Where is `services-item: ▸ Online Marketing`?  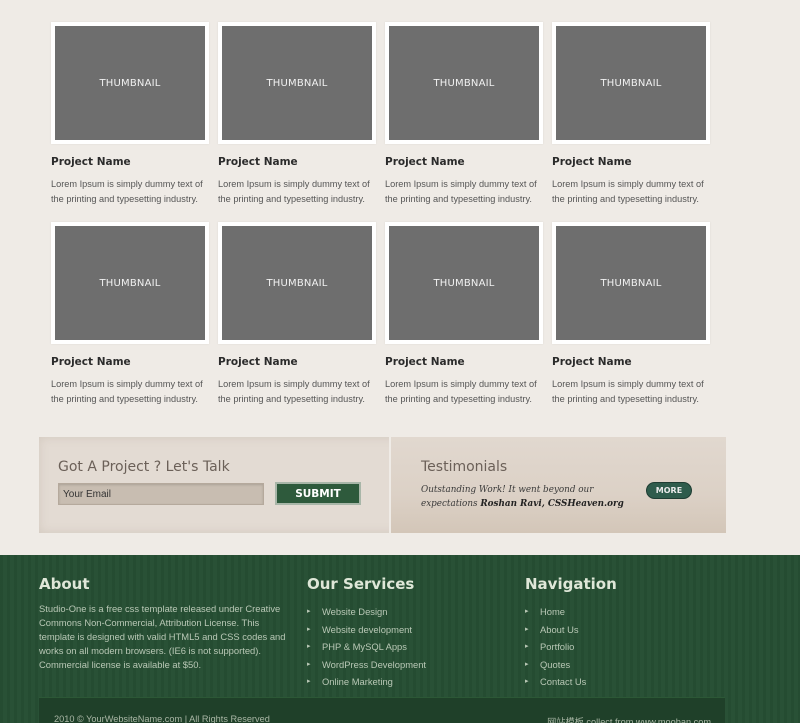
services-item: ▸ Online Marketing is located at coordinates (366, 682).